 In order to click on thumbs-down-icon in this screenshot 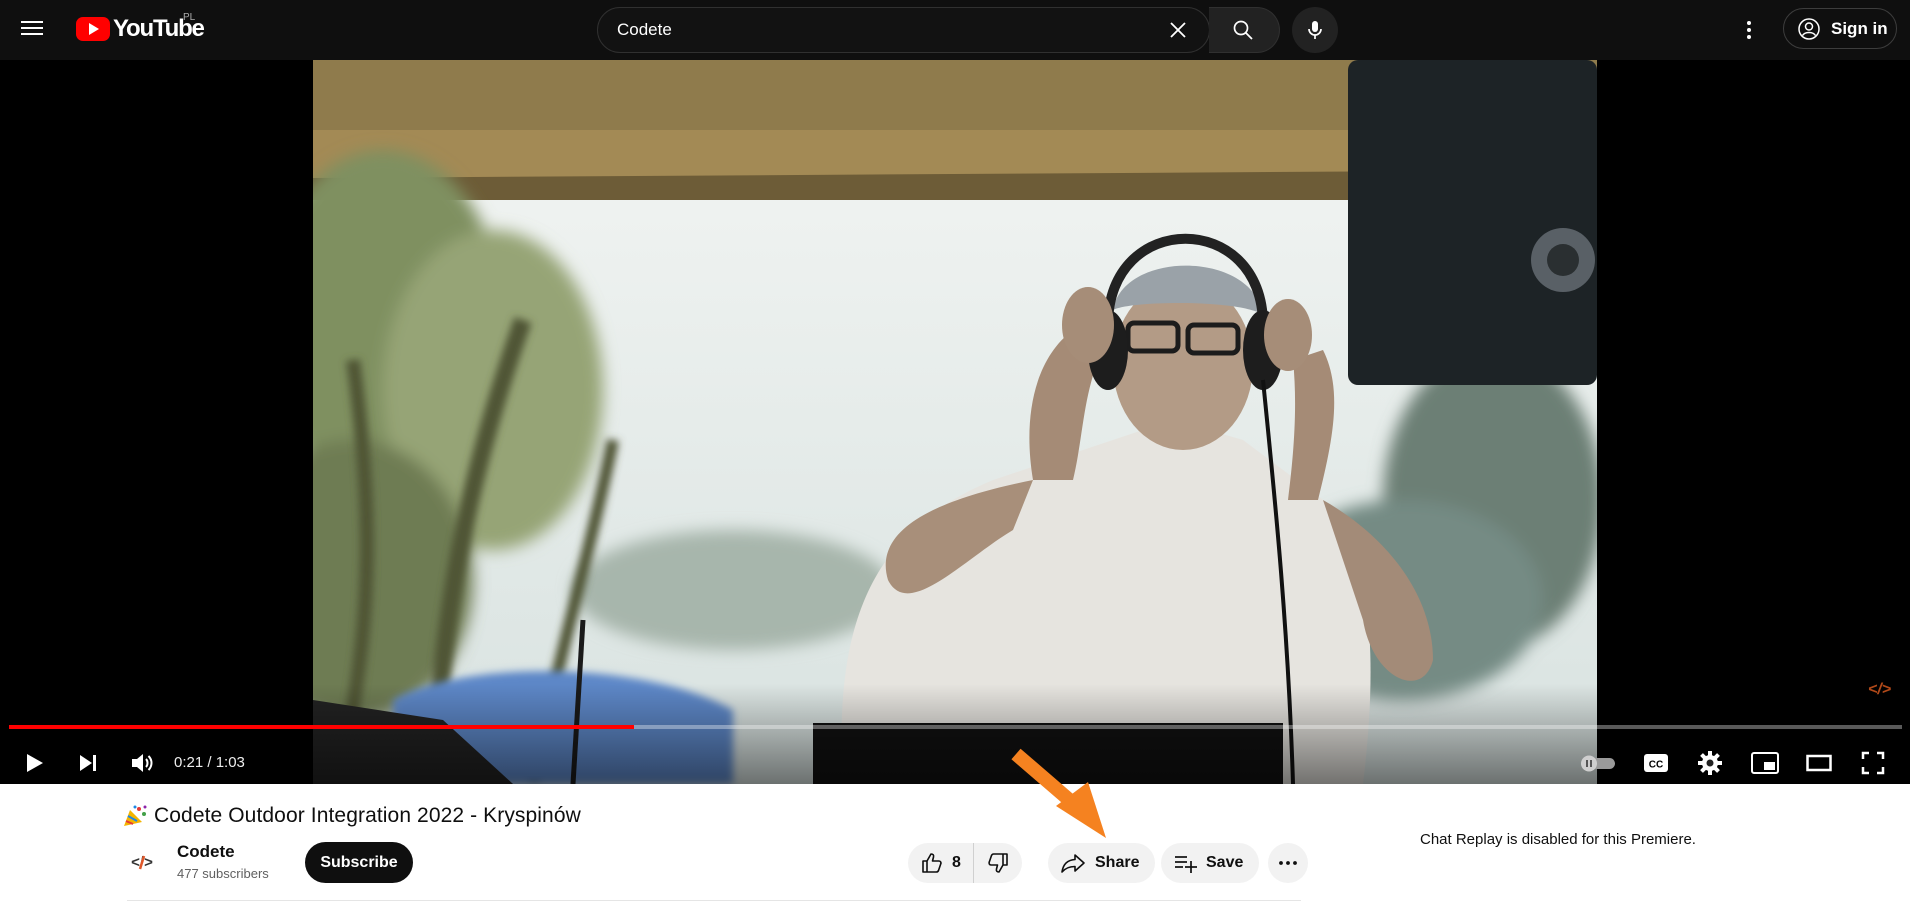, I will do `click(998, 863)`.